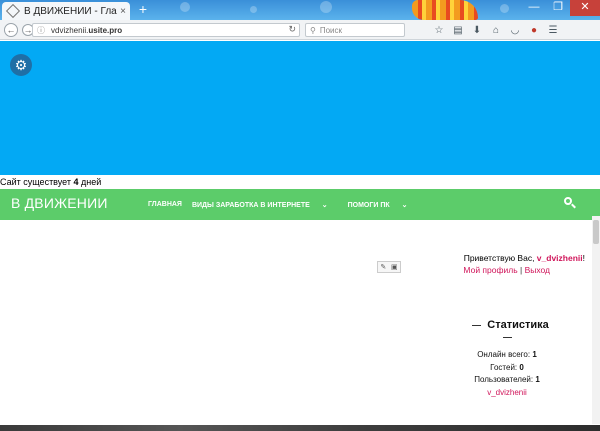 This screenshot has height=431, width=600. I want to click on window-controls: — ❐ ✕, so click(561, 8).